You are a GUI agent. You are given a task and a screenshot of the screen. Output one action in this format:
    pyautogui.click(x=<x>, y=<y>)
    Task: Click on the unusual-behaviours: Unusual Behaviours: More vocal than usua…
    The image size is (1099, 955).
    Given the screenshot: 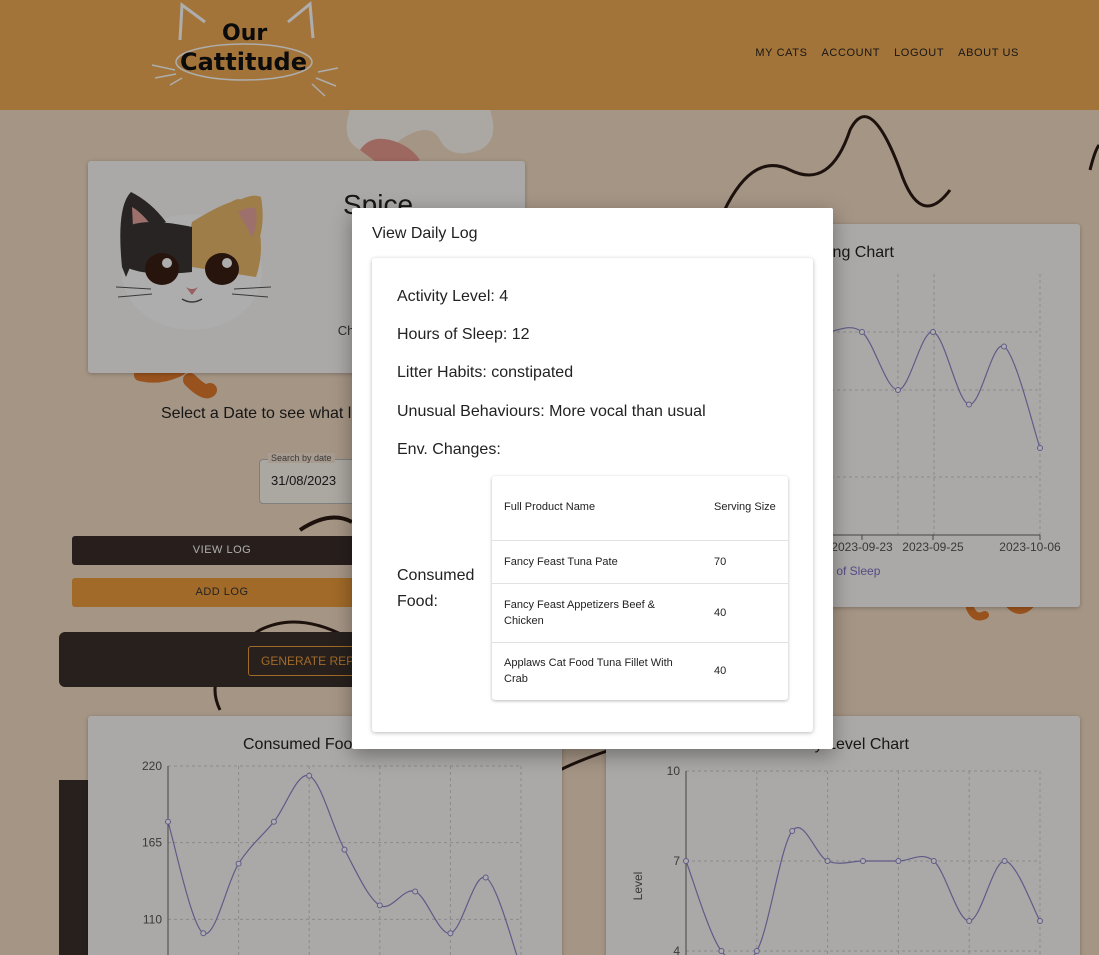 What is the action you would take?
    pyautogui.click(x=551, y=411)
    